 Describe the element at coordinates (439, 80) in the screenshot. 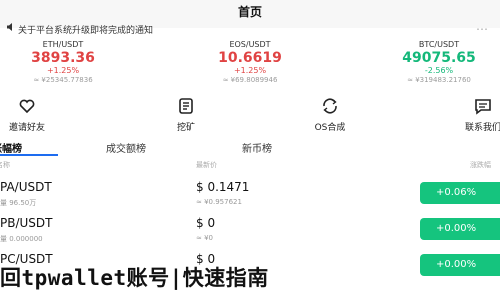

I see `ticker-volume: ≈ ¥319483.21760` at that location.